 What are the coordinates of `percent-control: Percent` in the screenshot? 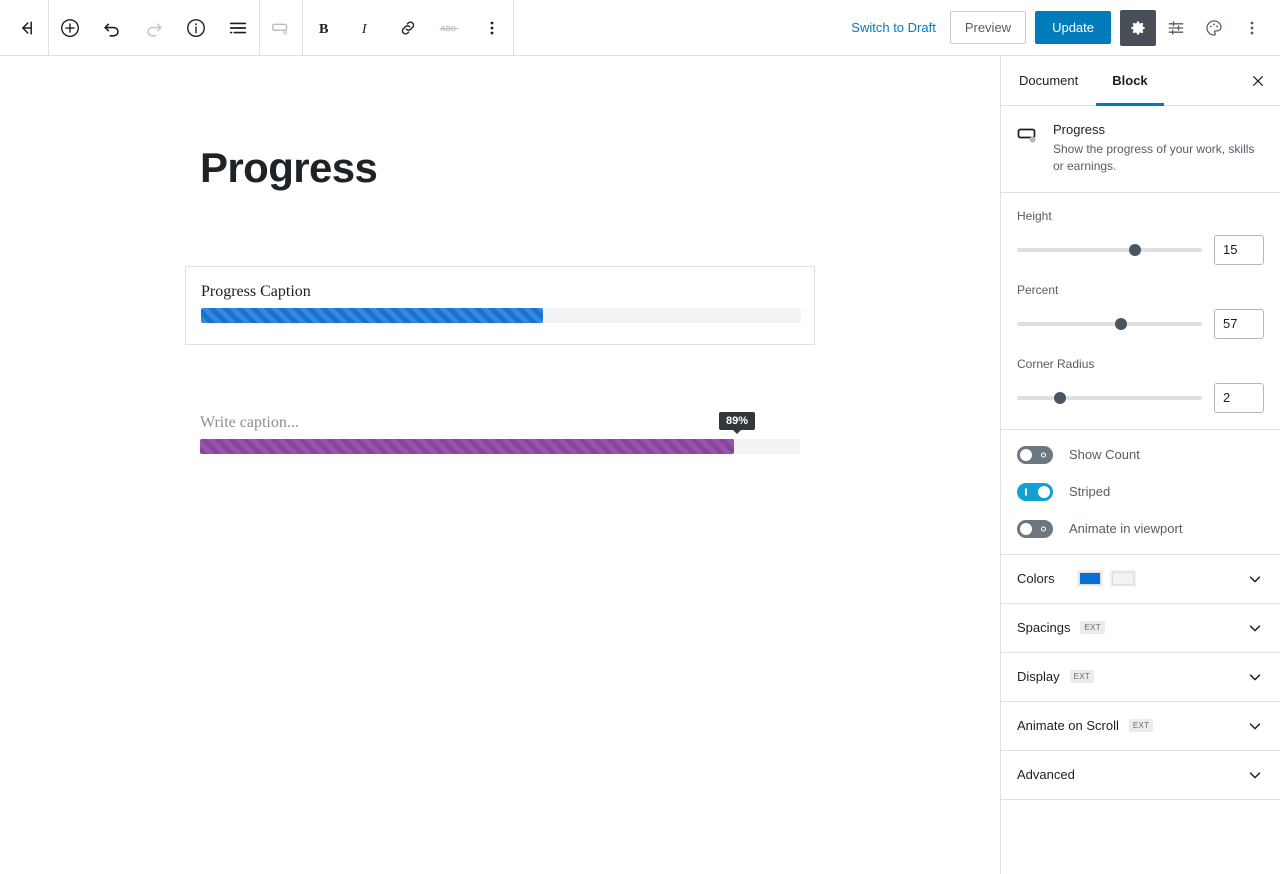 It's located at (1140, 311).